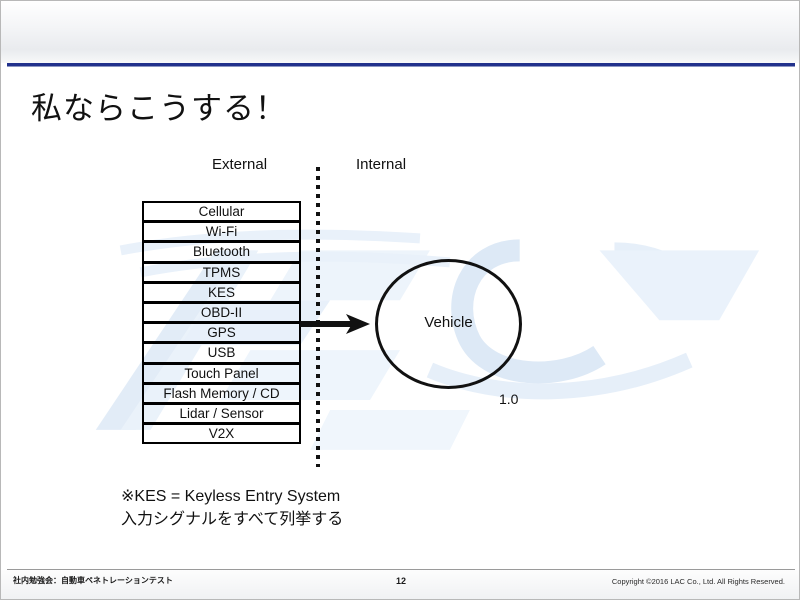 This screenshot has height=600, width=800. What do you see at coordinates (221, 413) in the screenshot?
I see `table-row: Lidar / Sensor` at bounding box center [221, 413].